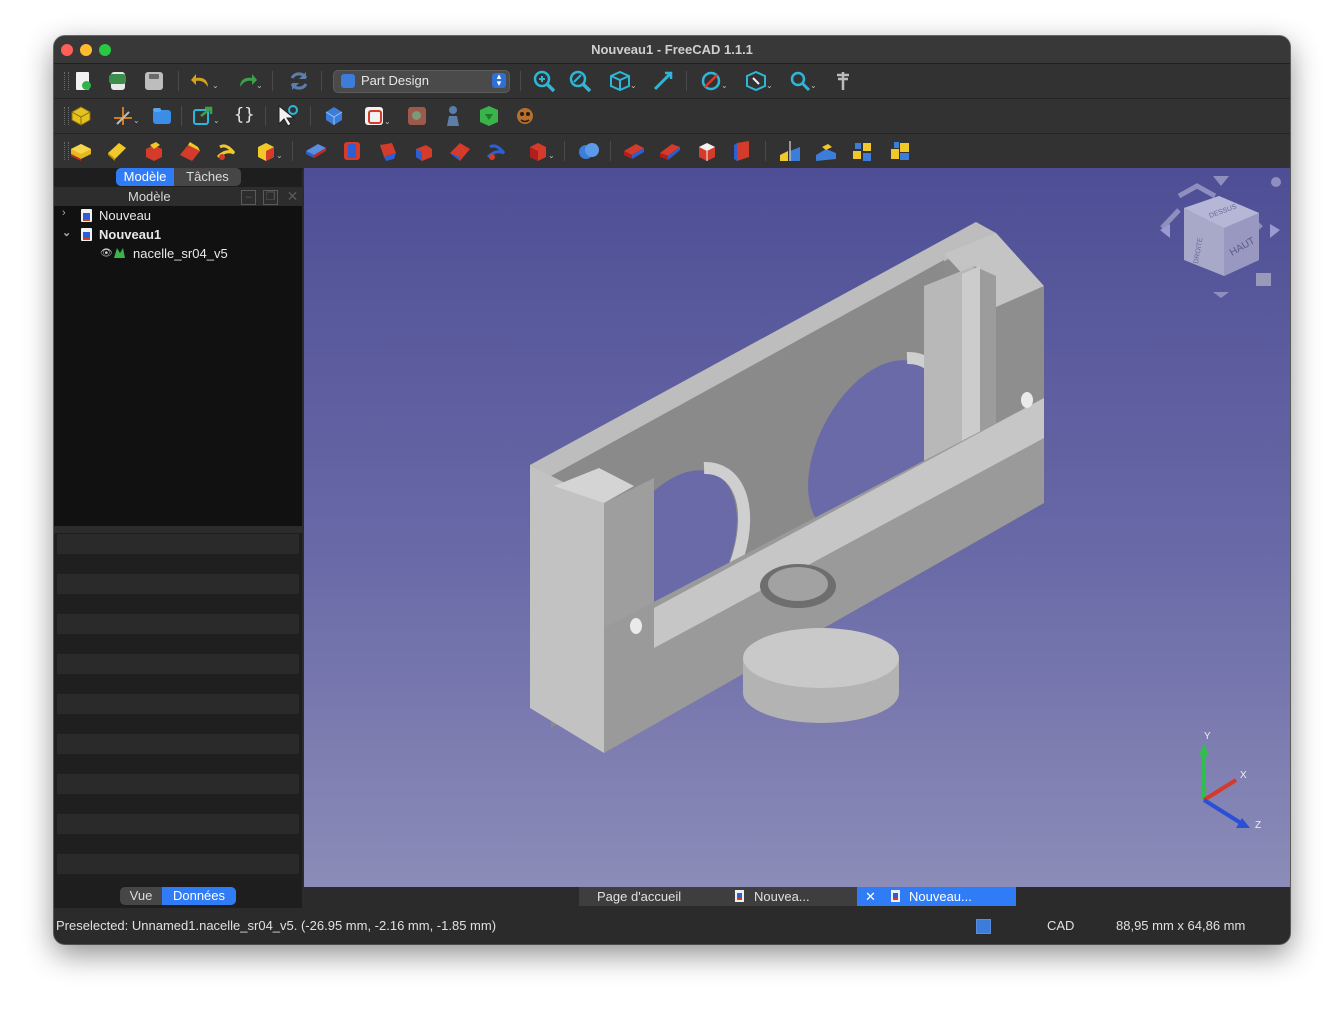 This screenshot has width=1344, height=1016. Describe the element at coordinates (204, 81) in the screenshot. I see `undo-icon: ⌄` at that location.